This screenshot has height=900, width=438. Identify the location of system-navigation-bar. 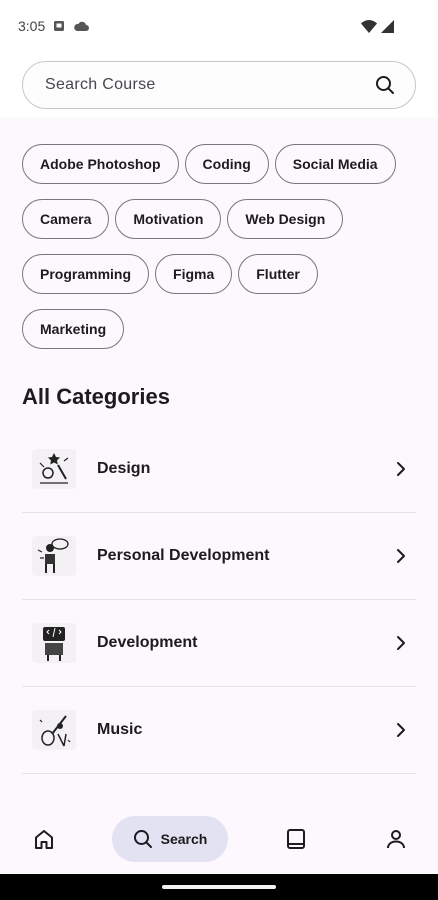
(219, 887).